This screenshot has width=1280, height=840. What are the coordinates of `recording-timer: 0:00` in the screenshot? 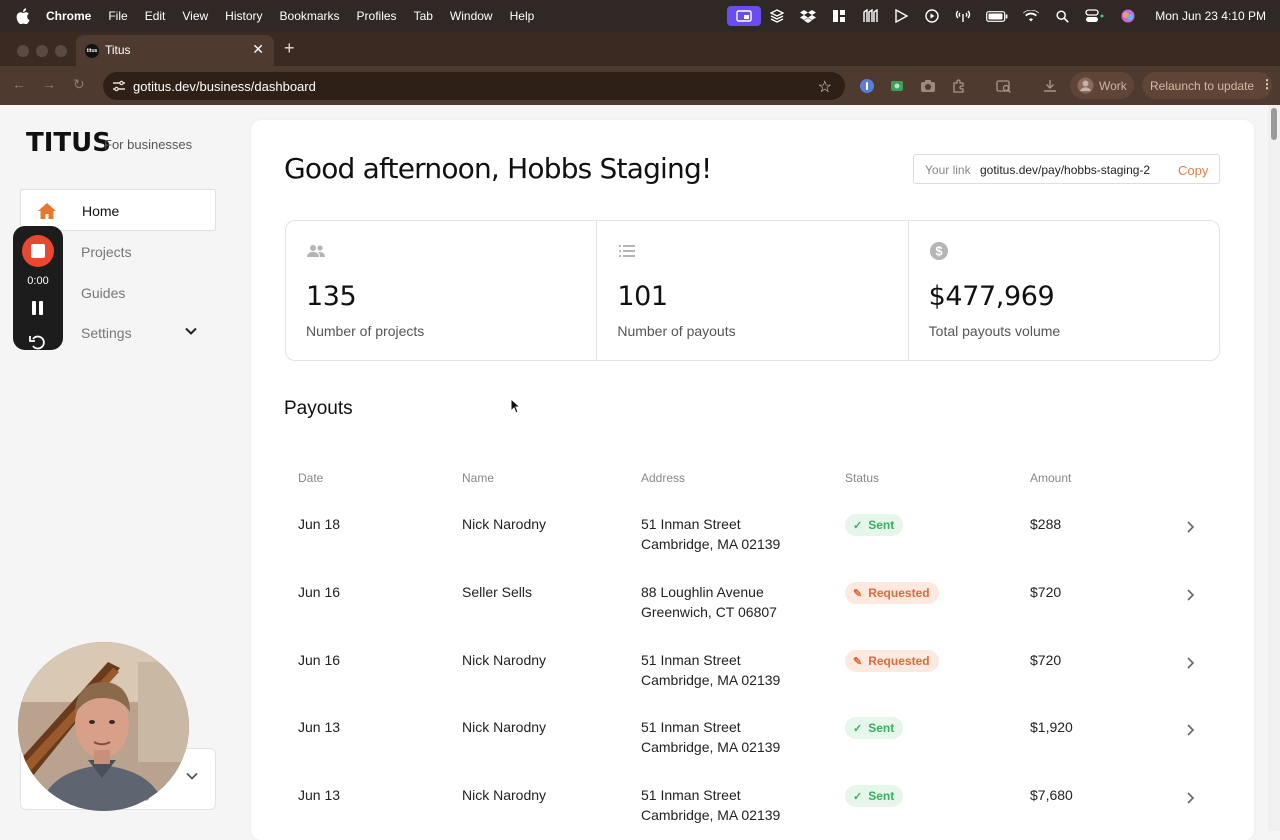 It's located at (38, 281).